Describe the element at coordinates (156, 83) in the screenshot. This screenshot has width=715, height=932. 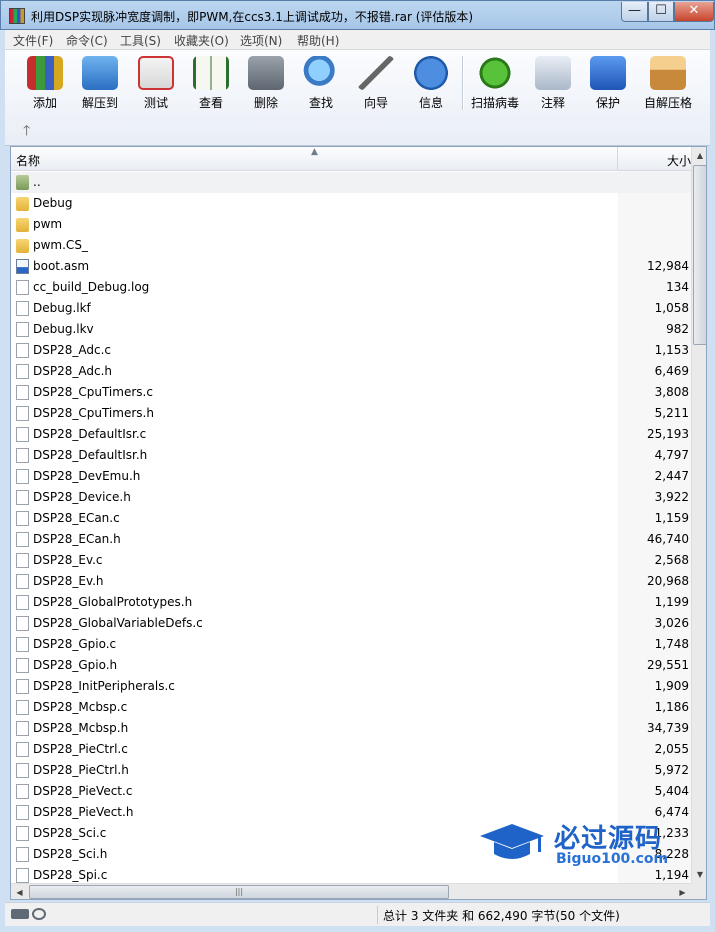
I see `test-button: 测试` at that location.